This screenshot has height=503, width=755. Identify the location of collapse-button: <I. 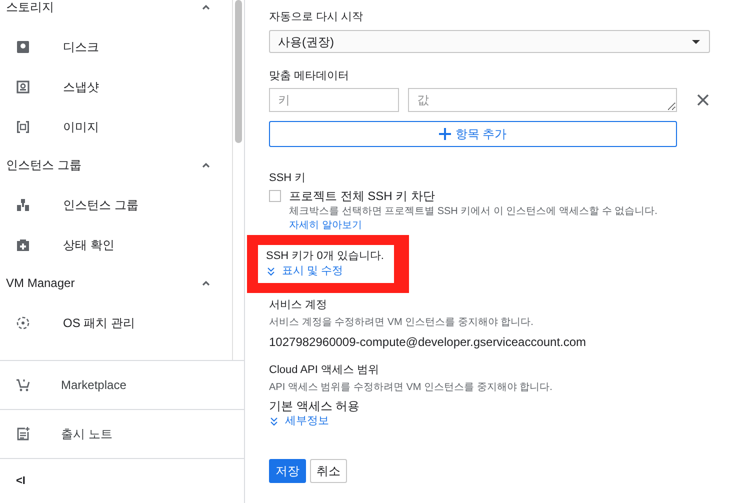
(21, 481).